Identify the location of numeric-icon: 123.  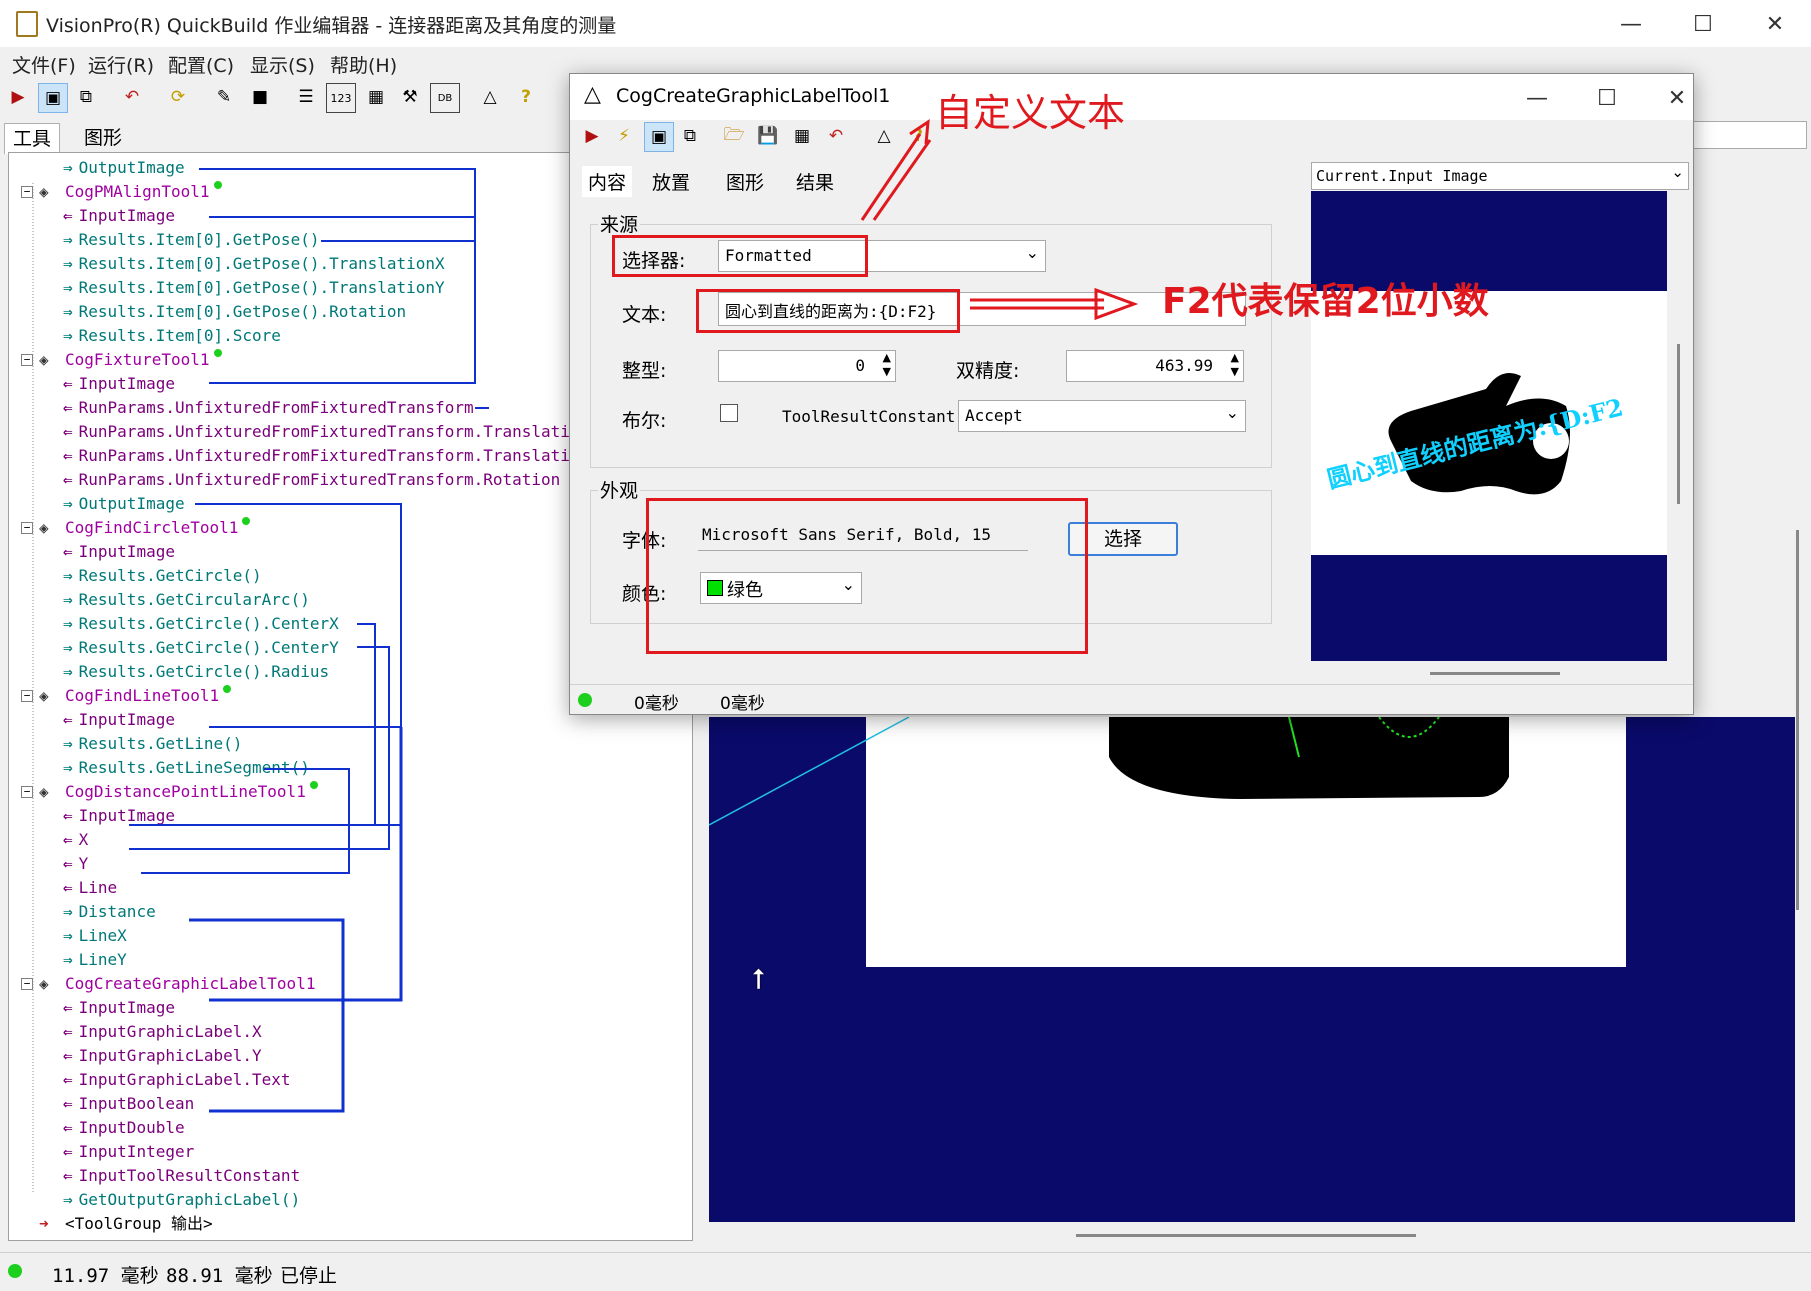
(341, 98).